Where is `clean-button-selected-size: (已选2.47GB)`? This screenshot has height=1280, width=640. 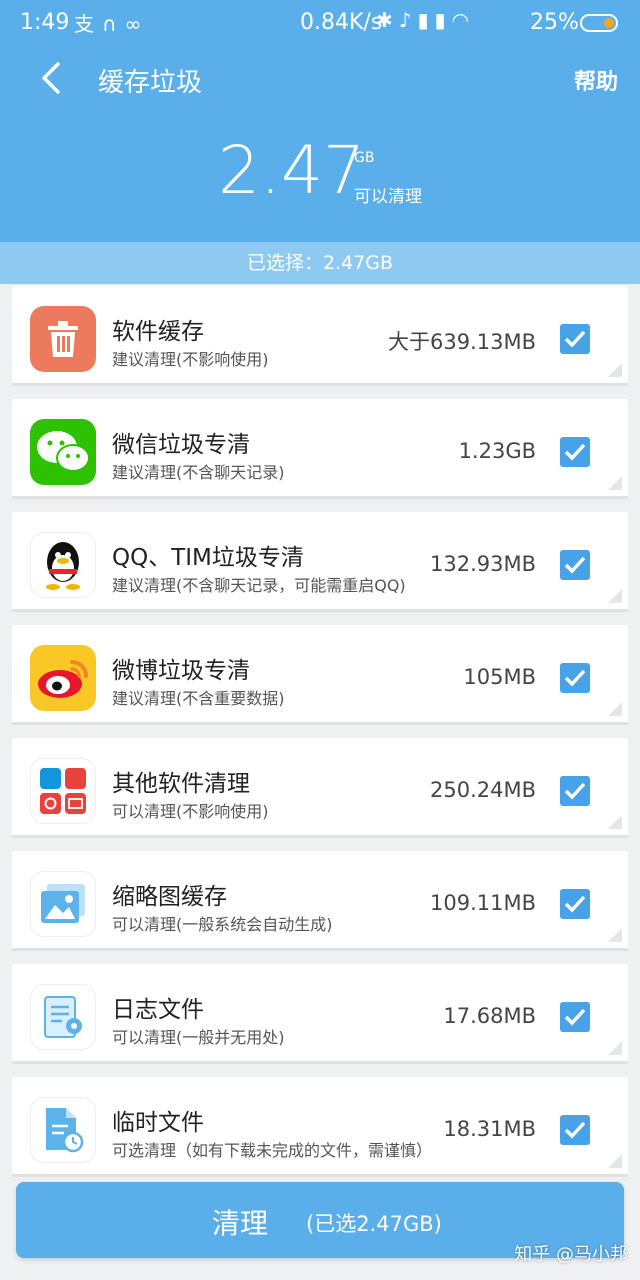 clean-button-selected-size: (已选2.47GB) is located at coordinates (374, 1224).